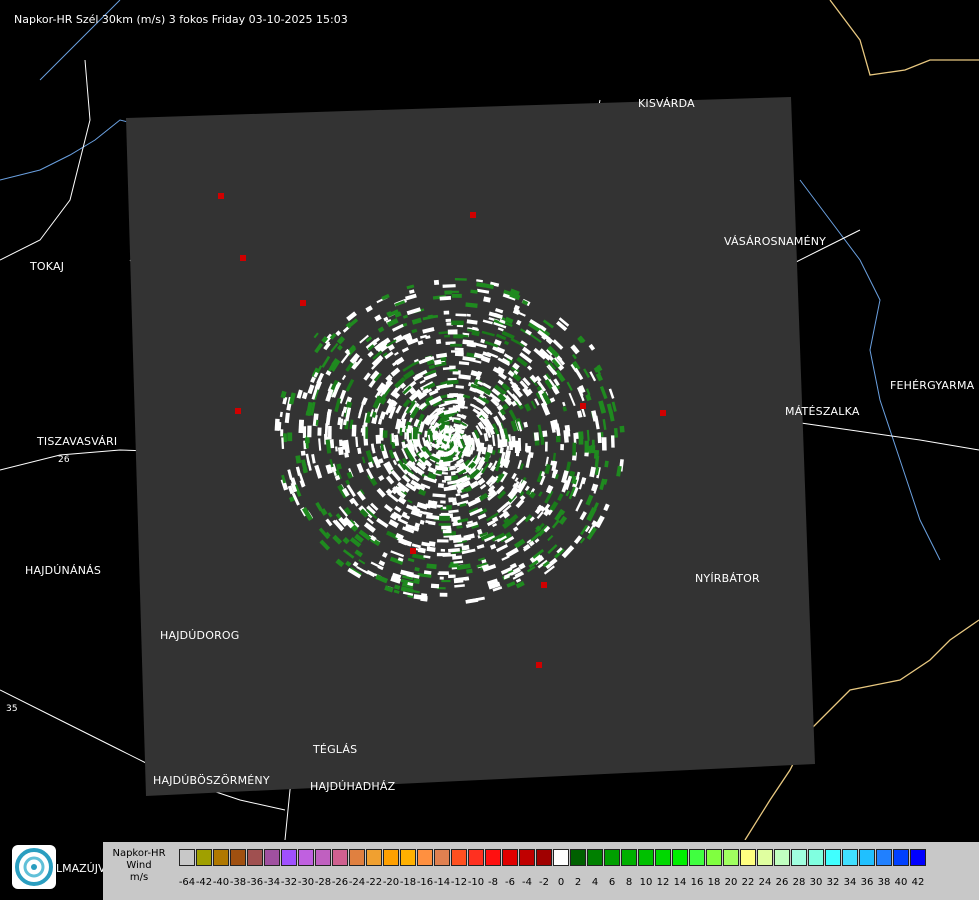 Image resolution: width=979 pixels, height=900 pixels. What do you see at coordinates (45, 160) in the screenshot?
I see `road` at bounding box center [45, 160].